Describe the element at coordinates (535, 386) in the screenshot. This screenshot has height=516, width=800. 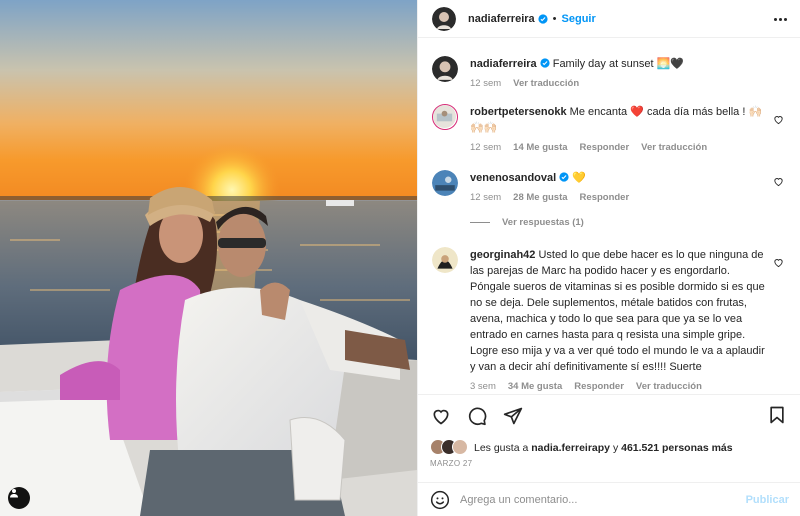
I see `comment-likes: 34 Me gusta` at that location.